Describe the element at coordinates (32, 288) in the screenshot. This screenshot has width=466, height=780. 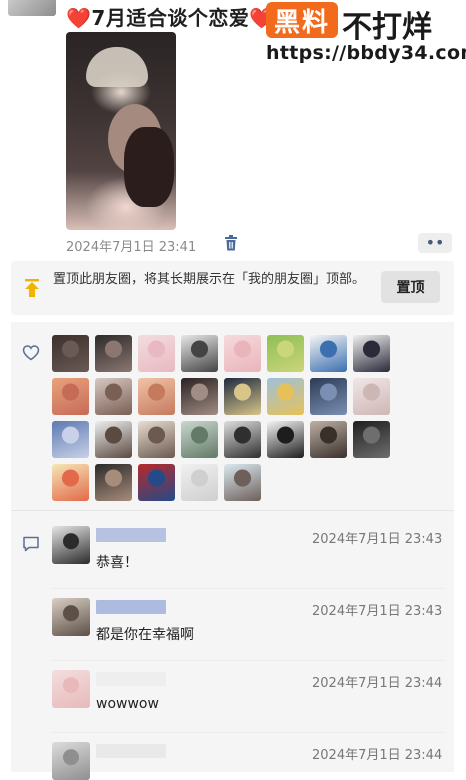
I see `pin-top-icon` at that location.